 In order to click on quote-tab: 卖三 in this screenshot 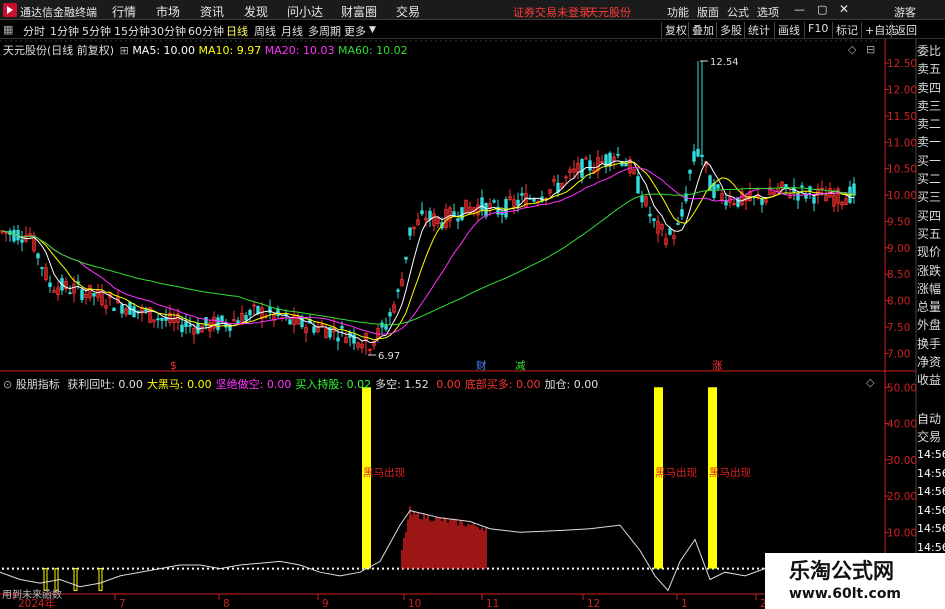, I will do `click(931, 106)`.